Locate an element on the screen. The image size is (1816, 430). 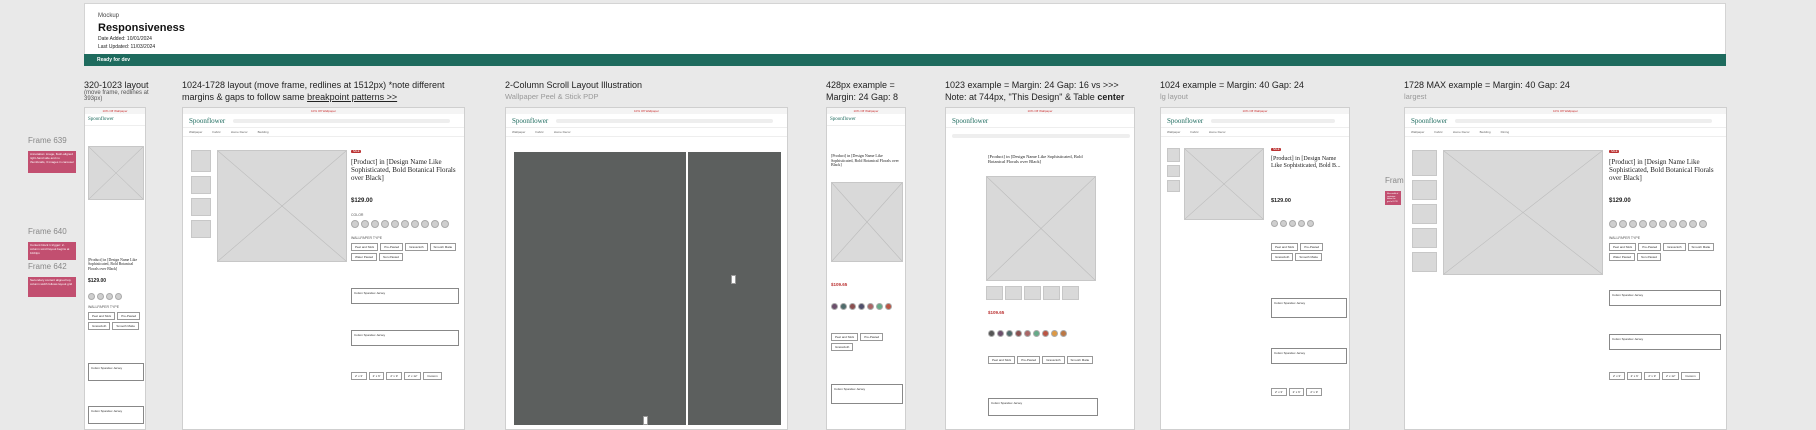
type-chip: Non-Pasted is located at coordinates (391, 257).